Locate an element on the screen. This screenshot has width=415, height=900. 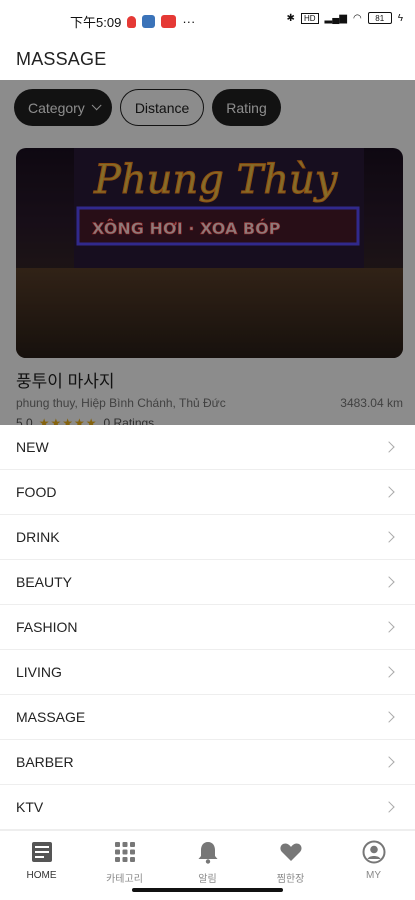
tab-wishlist-label: 찜한장 is located at coordinates (290, 879).